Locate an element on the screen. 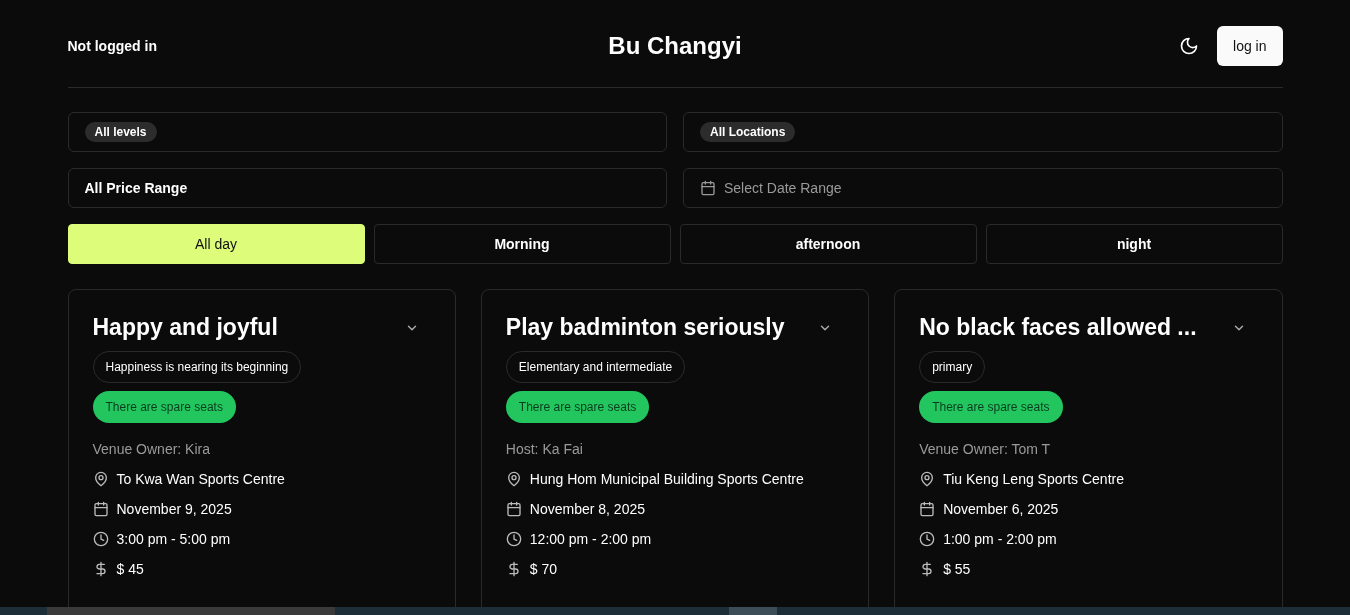 This screenshot has height=615, width=1350. venue-text: Tiu Keng Leng Sports Centre is located at coordinates (1033, 479).